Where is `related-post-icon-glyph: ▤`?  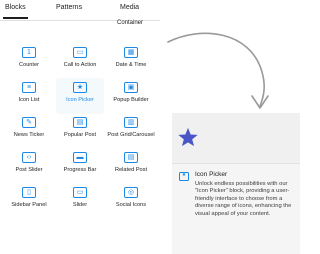 related-post-icon-glyph: ▤ is located at coordinates (131, 157).